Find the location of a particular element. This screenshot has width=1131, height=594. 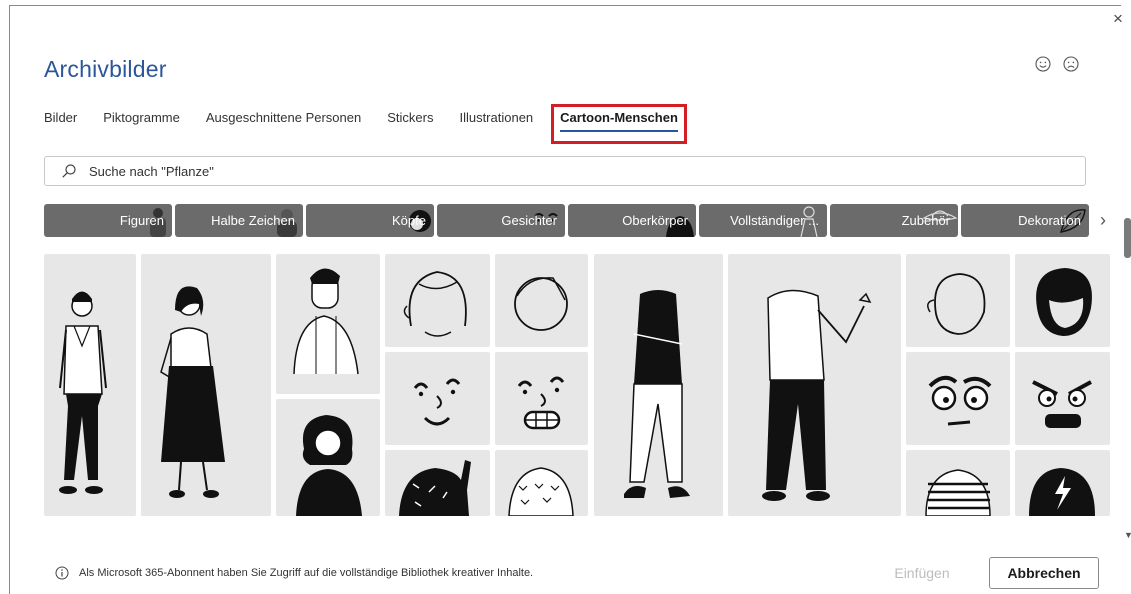

chip-decoration: Dekoration is located at coordinates (1025, 220).